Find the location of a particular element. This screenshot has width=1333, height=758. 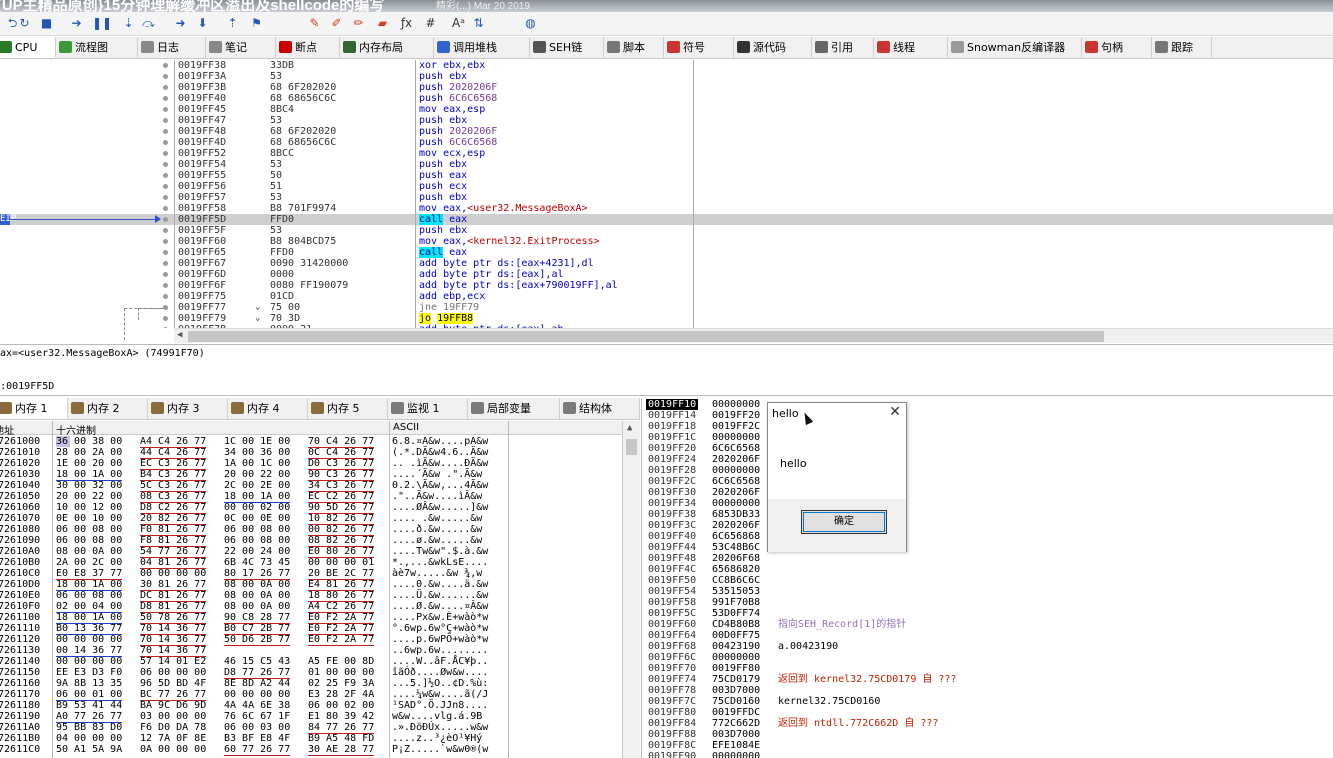

disasm-row: 0019FF45 8BC4 mov eax,esp is located at coordinates (666, 109).